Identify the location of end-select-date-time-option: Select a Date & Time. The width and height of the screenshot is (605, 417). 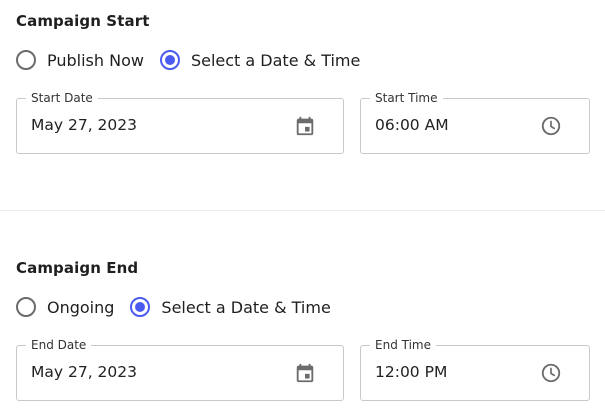
(230, 307).